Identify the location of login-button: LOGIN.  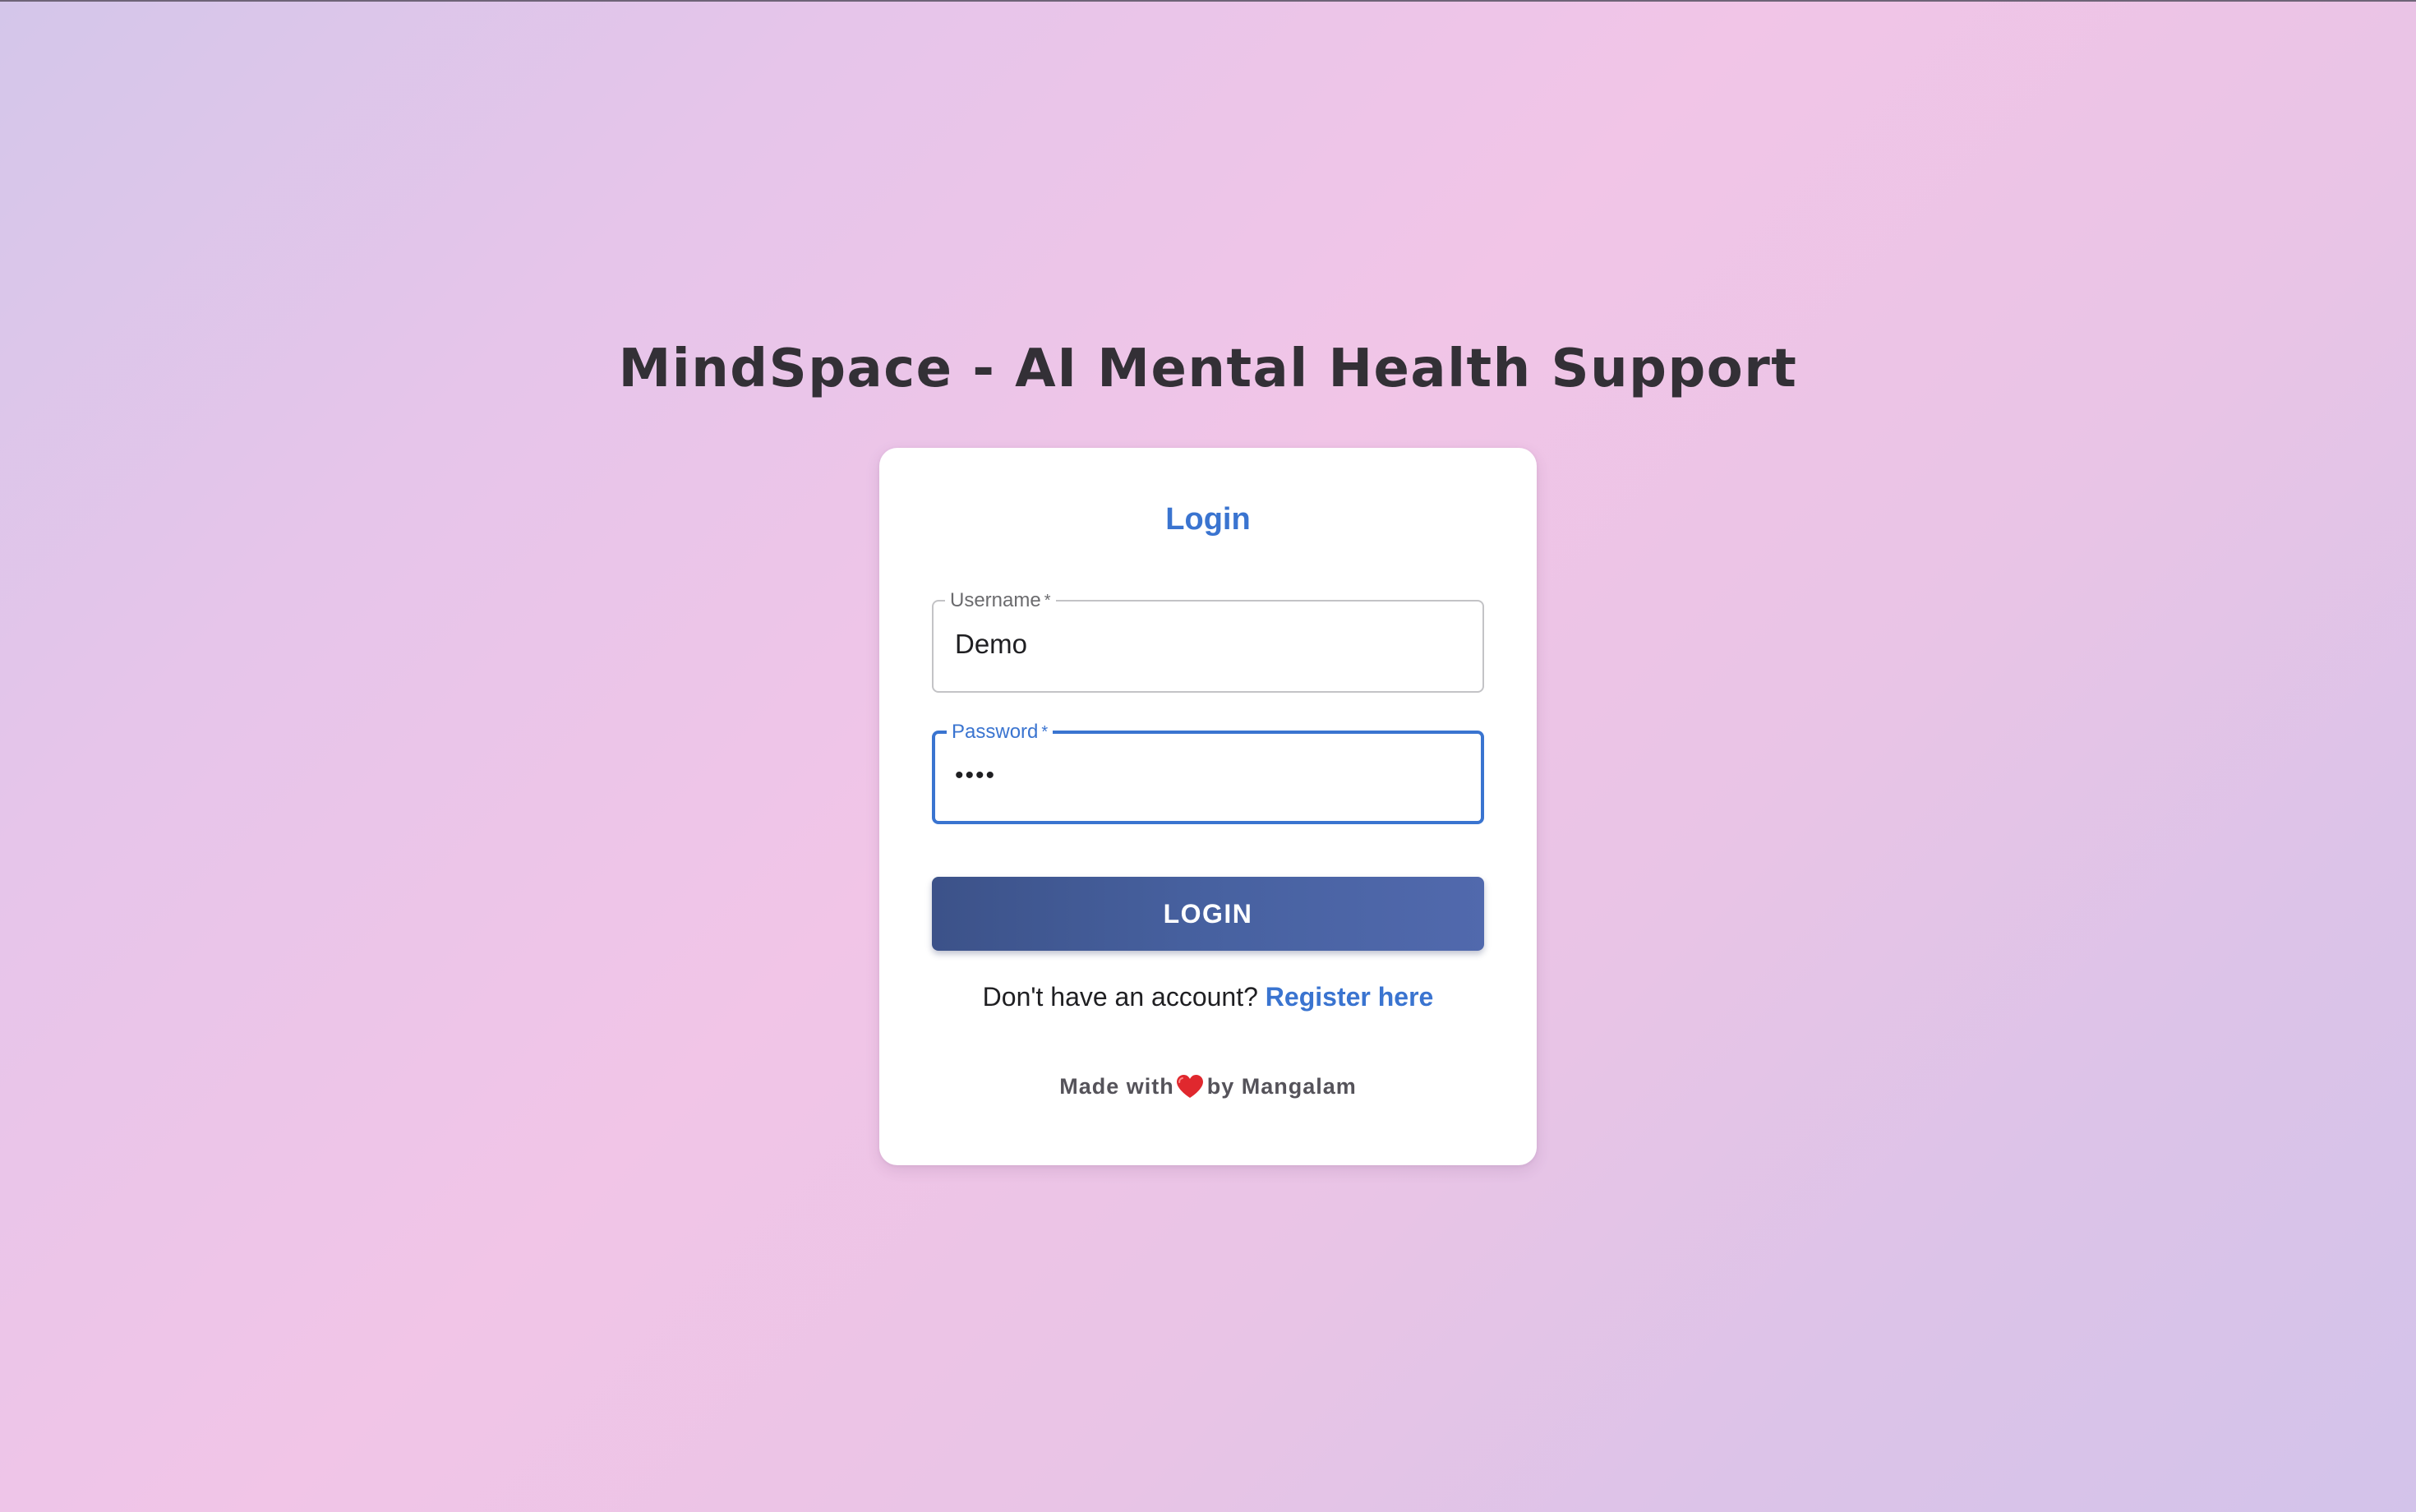
(1208, 914).